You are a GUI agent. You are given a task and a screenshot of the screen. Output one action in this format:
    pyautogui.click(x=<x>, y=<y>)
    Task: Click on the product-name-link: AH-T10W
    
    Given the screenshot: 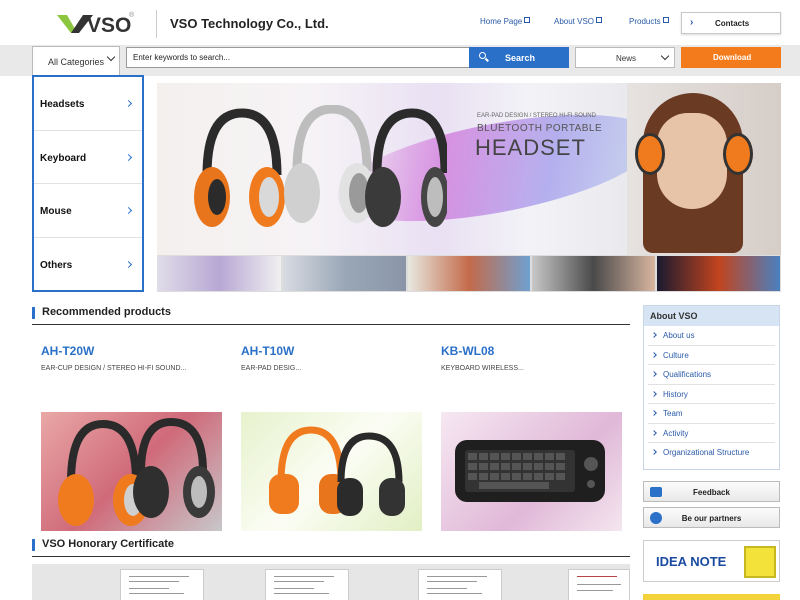 What is the action you would take?
    pyautogui.click(x=267, y=351)
    